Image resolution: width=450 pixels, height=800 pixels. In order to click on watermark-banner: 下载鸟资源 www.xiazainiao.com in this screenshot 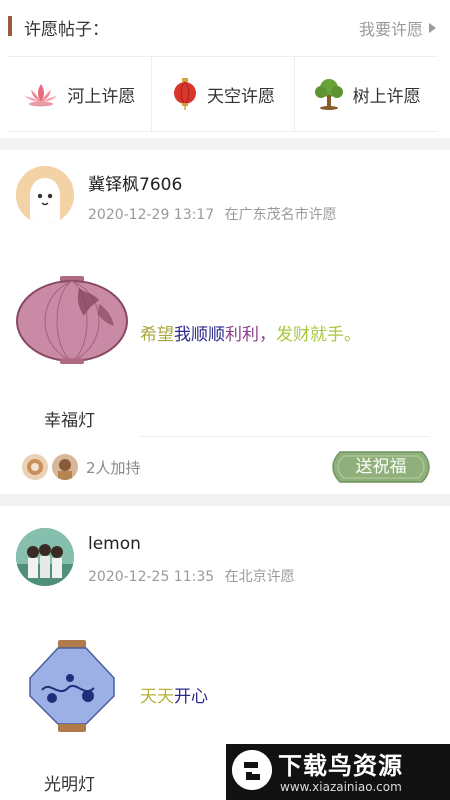, I will do `click(338, 772)`.